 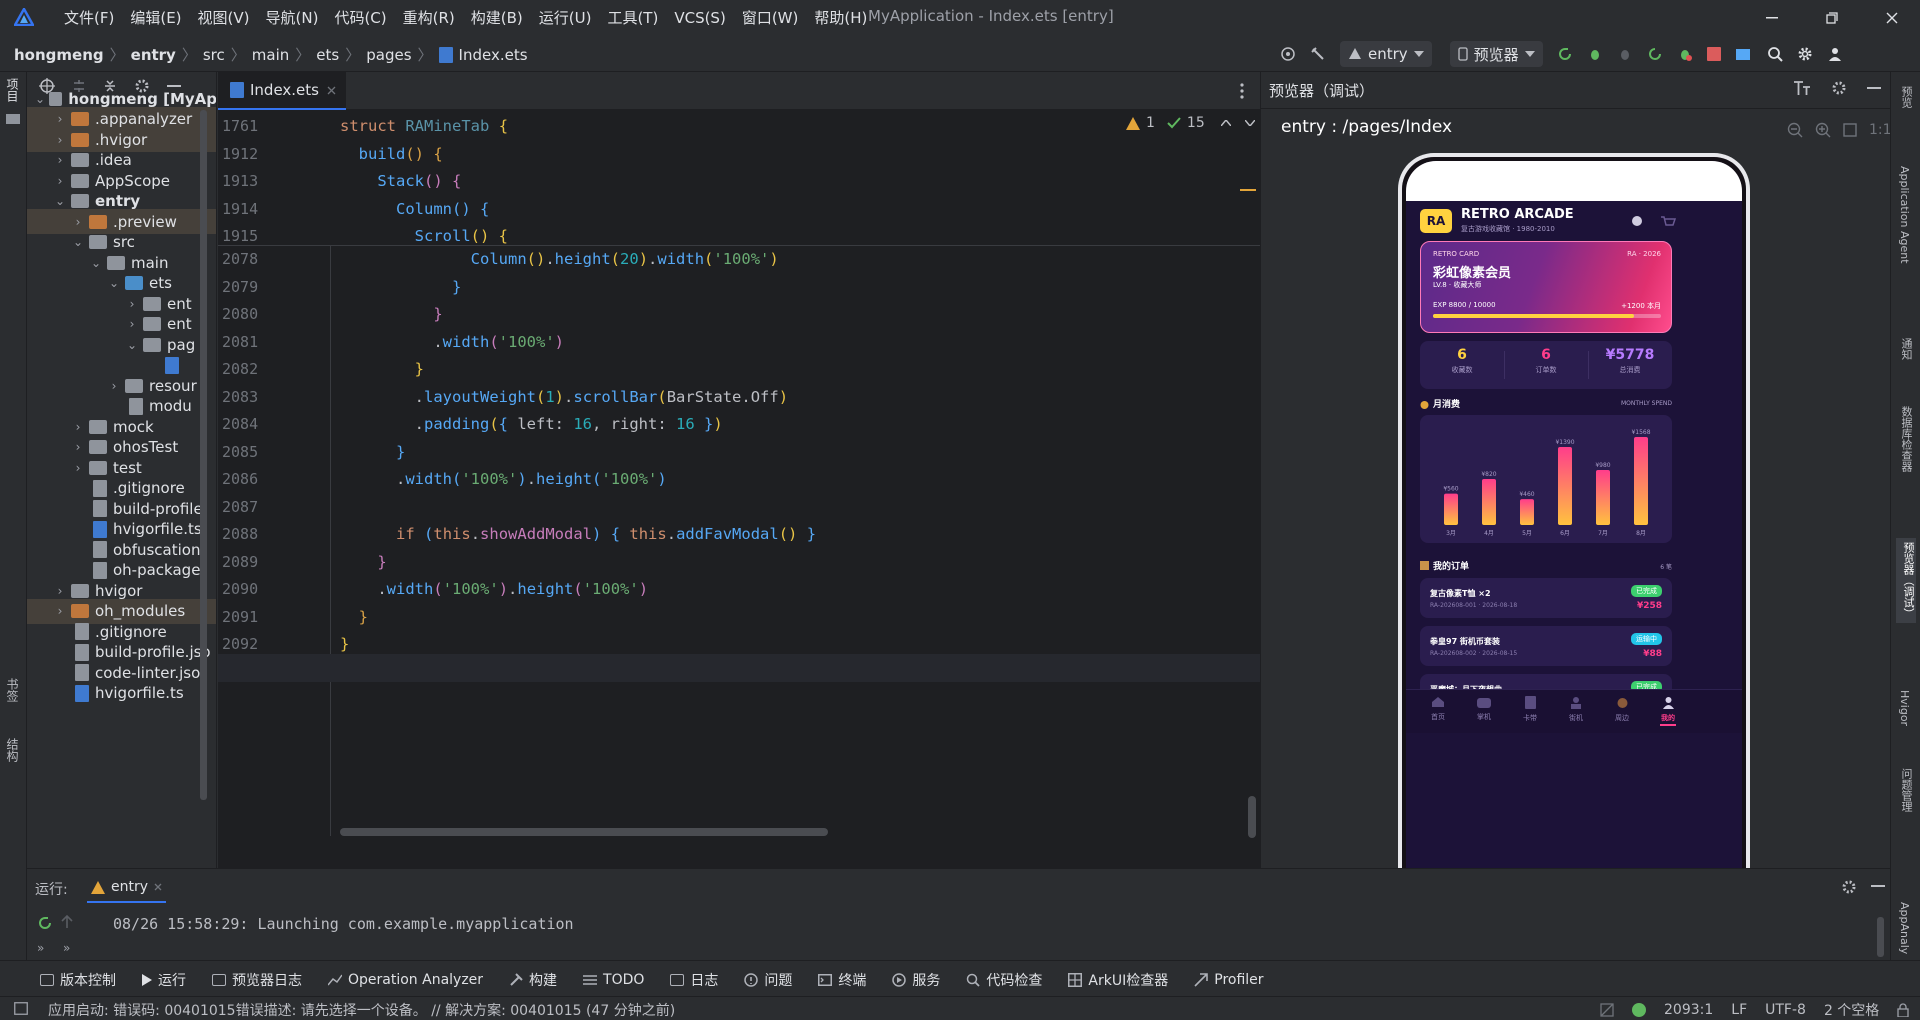 I want to click on chevron-down-icon, so click(x=1249, y=123).